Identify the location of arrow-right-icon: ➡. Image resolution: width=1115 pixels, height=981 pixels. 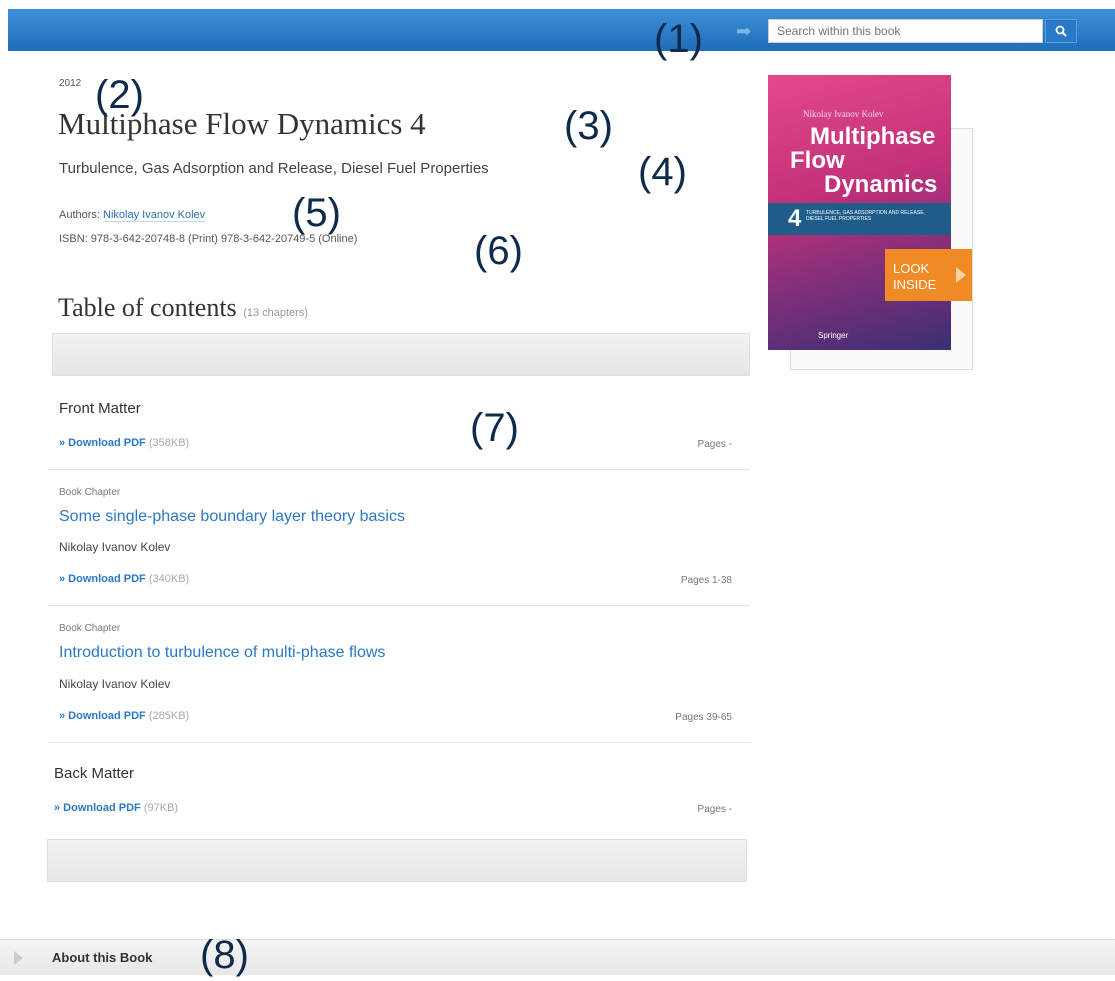
(744, 31).